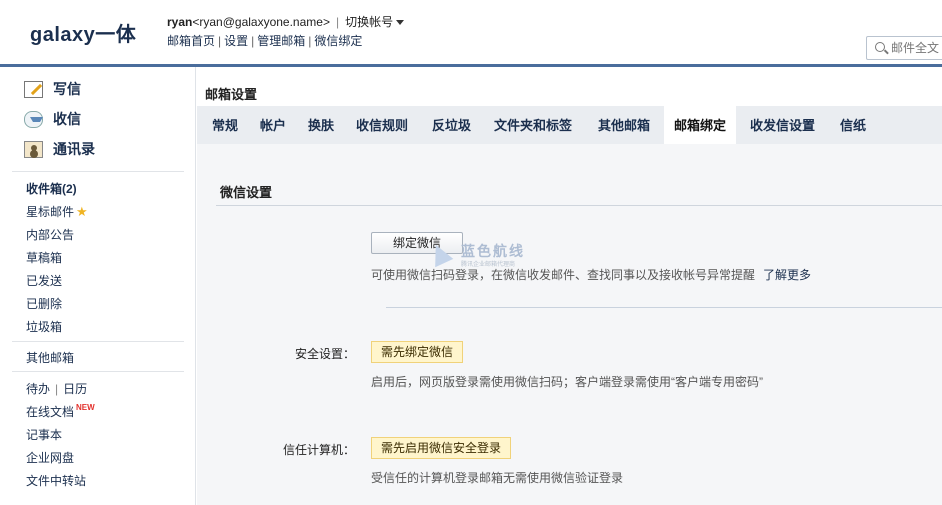 The image size is (942, 505). What do you see at coordinates (180, 22) in the screenshot?
I see `username: ryan` at bounding box center [180, 22].